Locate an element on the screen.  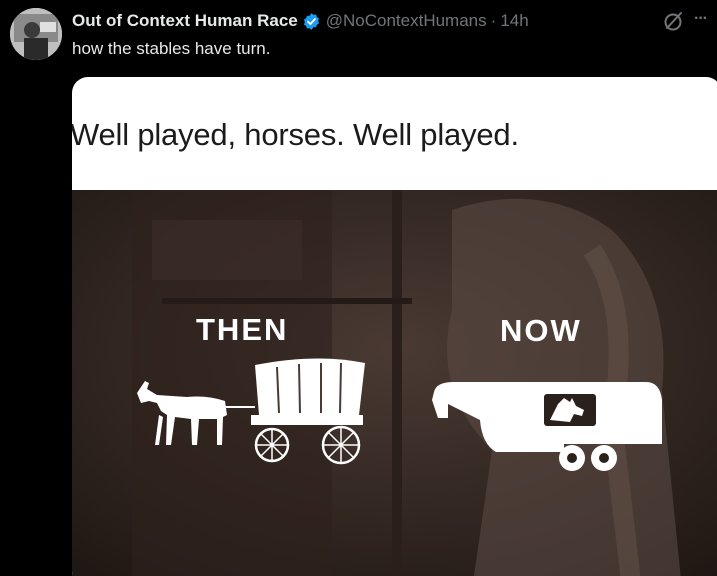
avatar is located at coordinates (36, 34).